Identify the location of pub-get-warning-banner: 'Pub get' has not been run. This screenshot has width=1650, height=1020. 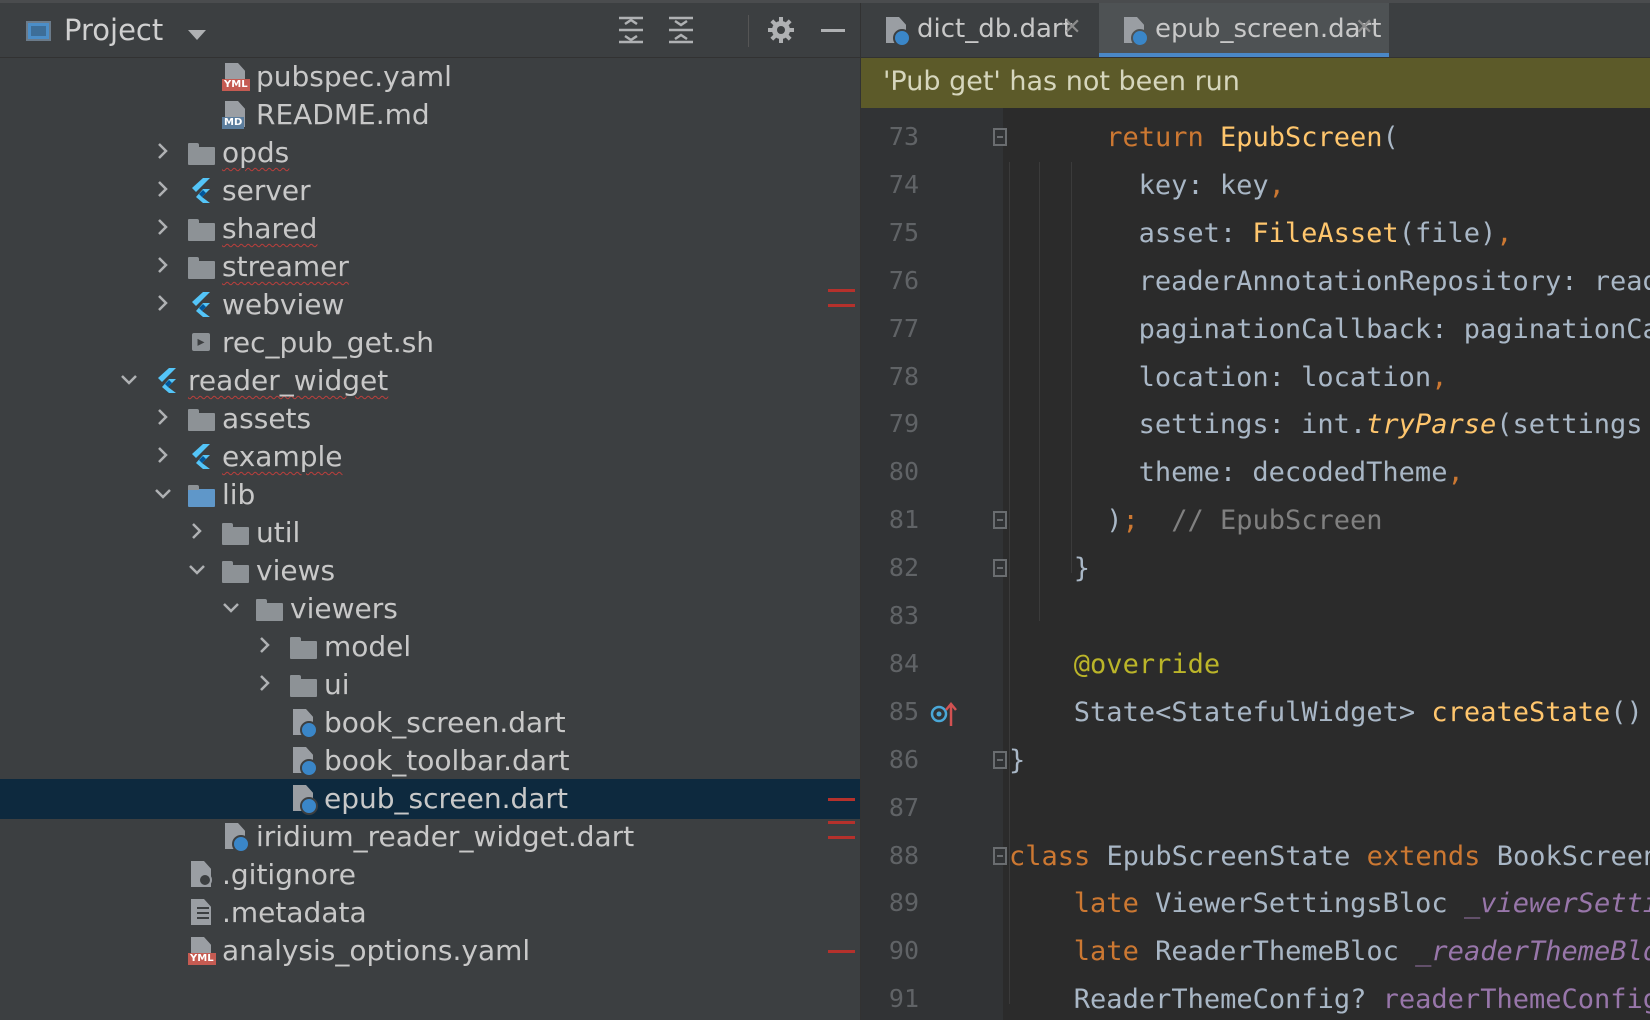
(1255, 83).